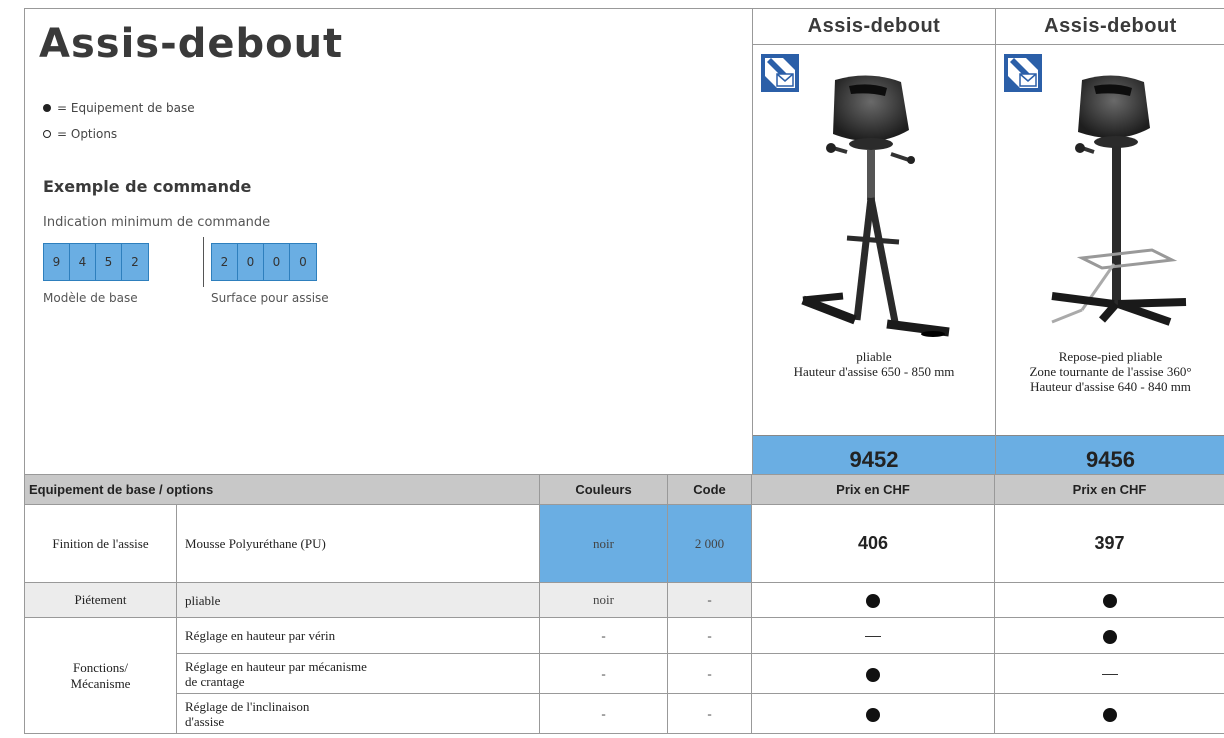  What do you see at coordinates (90, 298) in the screenshot?
I see `base-model-label: Modèle de base` at bounding box center [90, 298].